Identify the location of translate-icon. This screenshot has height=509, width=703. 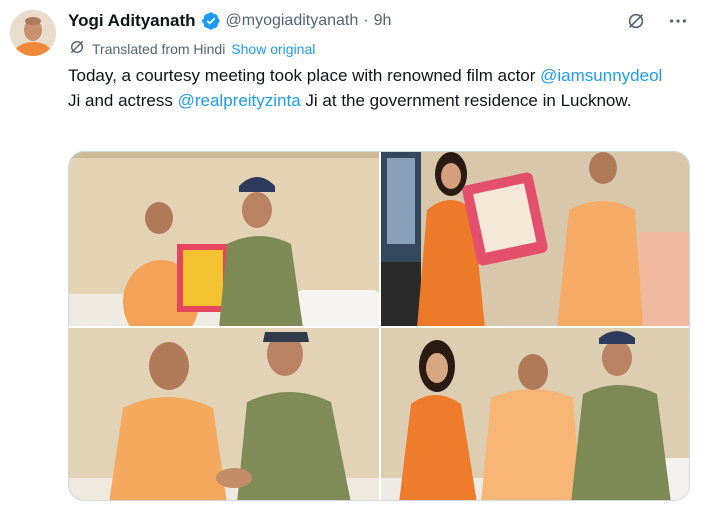
(77, 48).